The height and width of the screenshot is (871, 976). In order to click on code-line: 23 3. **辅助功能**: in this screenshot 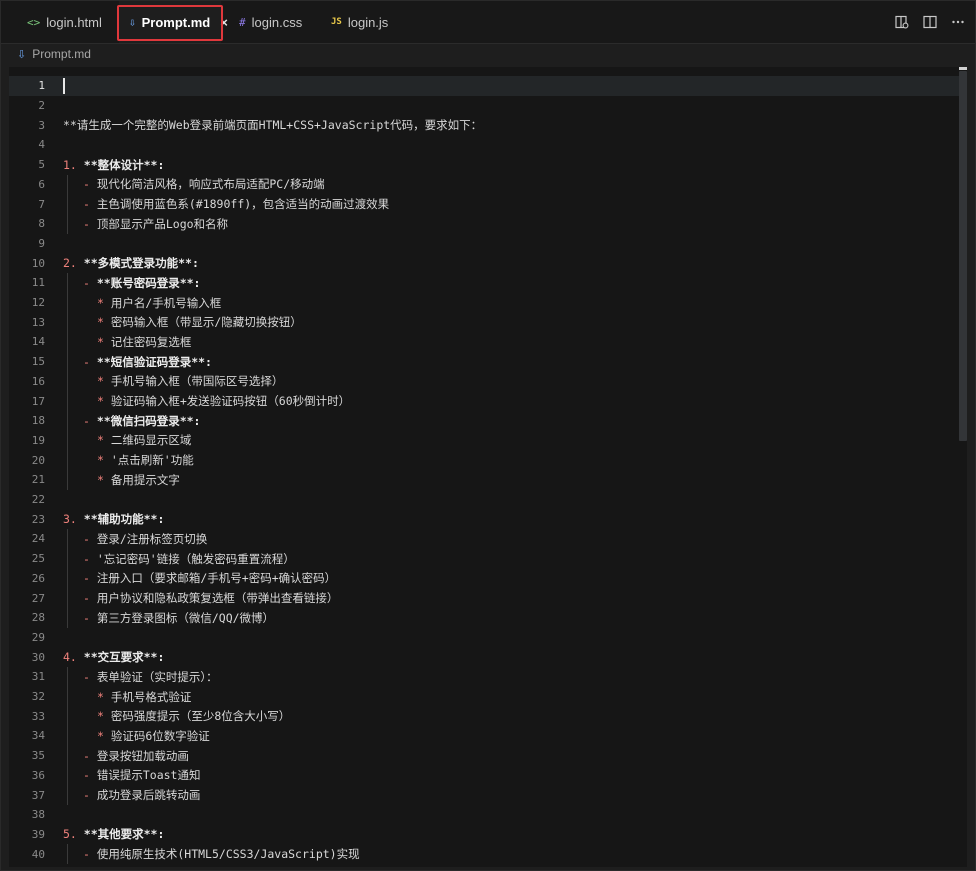, I will do `click(484, 519)`.